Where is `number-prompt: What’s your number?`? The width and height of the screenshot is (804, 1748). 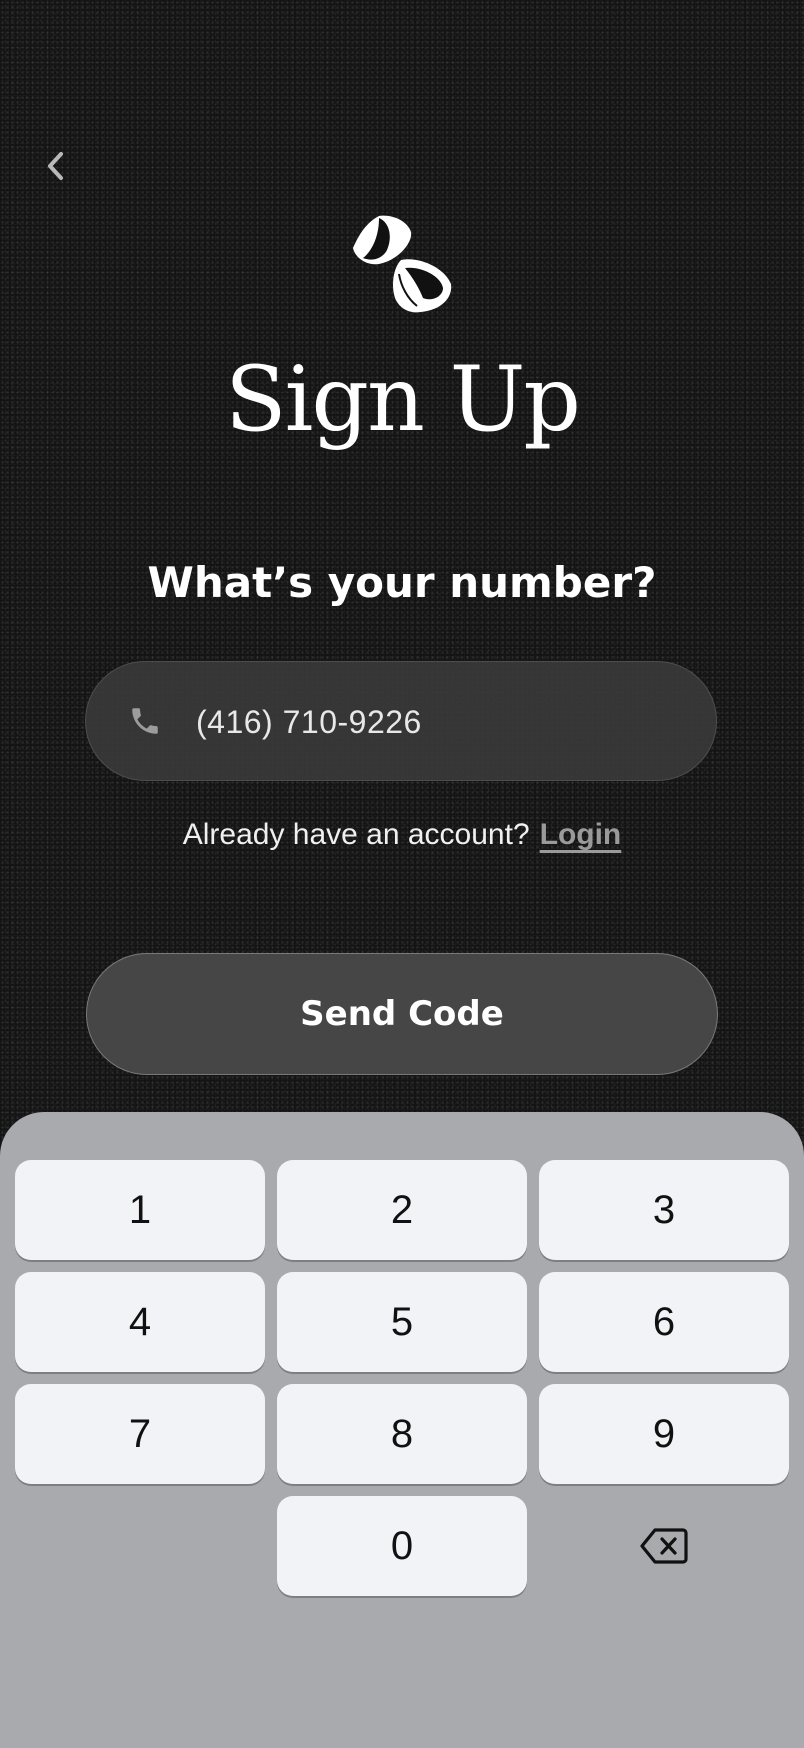
number-prompt: What’s your number? is located at coordinates (402, 582).